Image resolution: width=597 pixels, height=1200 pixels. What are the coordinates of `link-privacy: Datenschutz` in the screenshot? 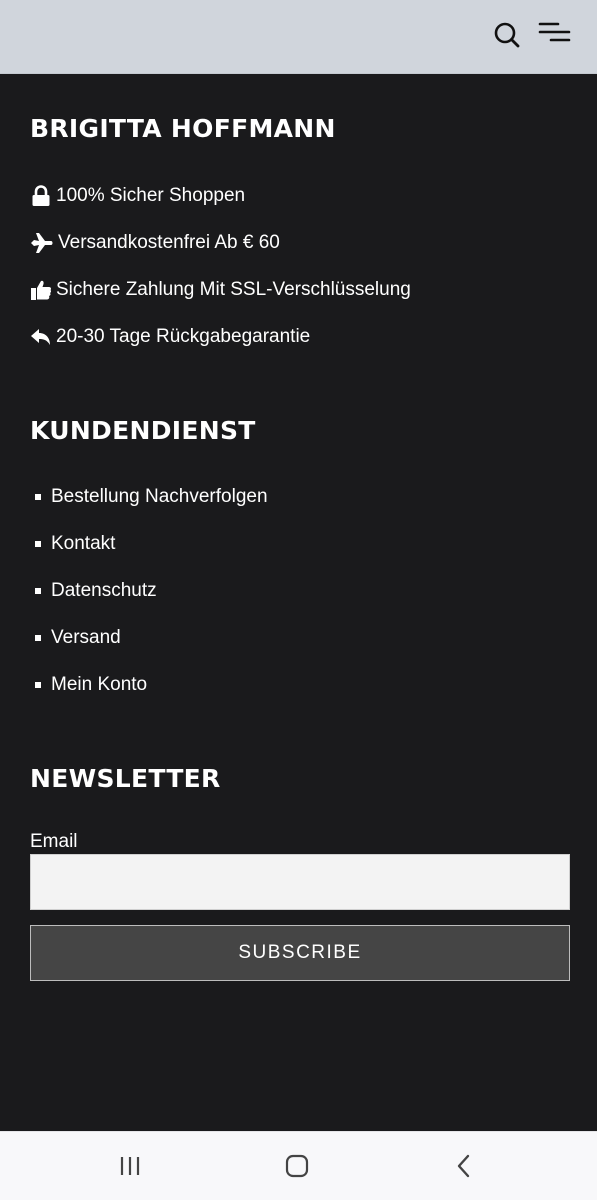 It's located at (93, 591).